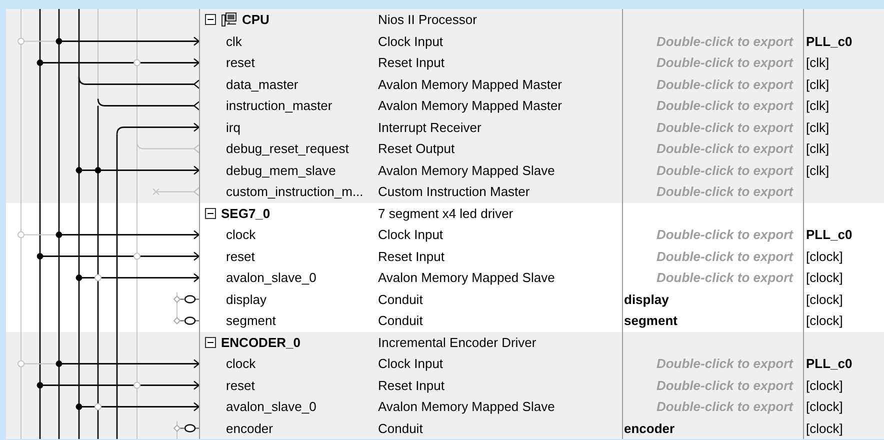 The height and width of the screenshot is (440, 884). I want to click on port-name: debug_reset_request, so click(287, 148).